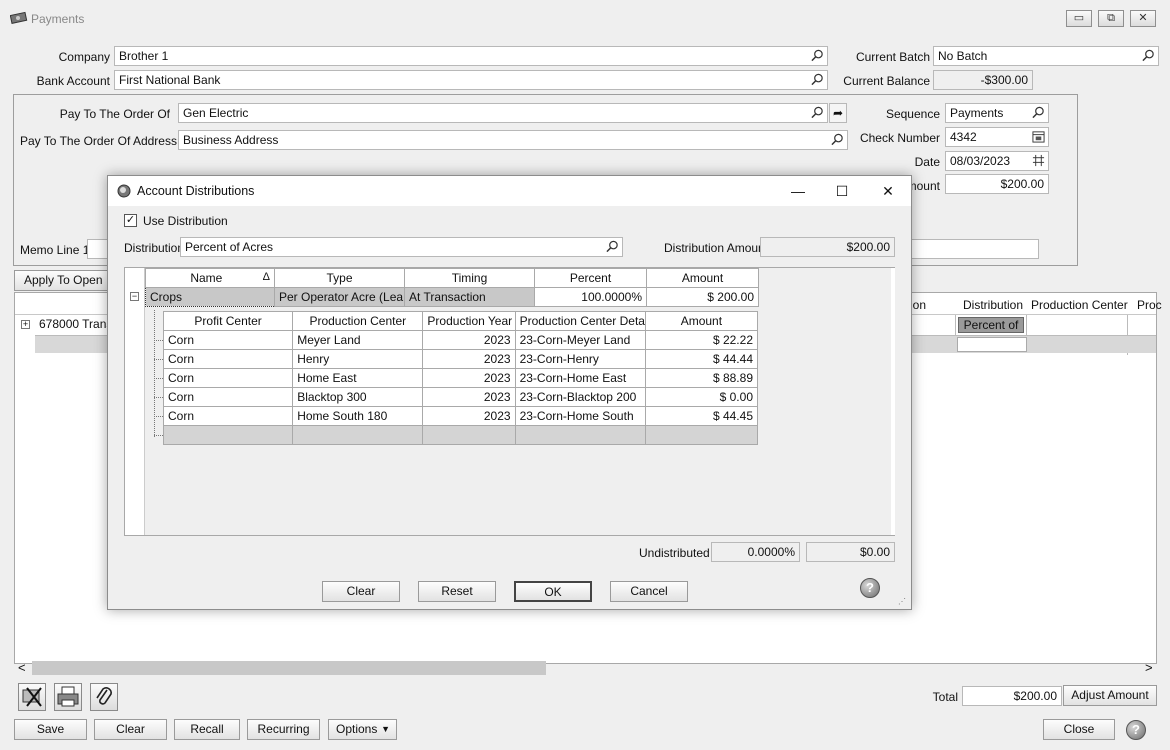 This screenshot has width=1170, height=750. I want to click on child-production-center: Henry, so click(358, 359).